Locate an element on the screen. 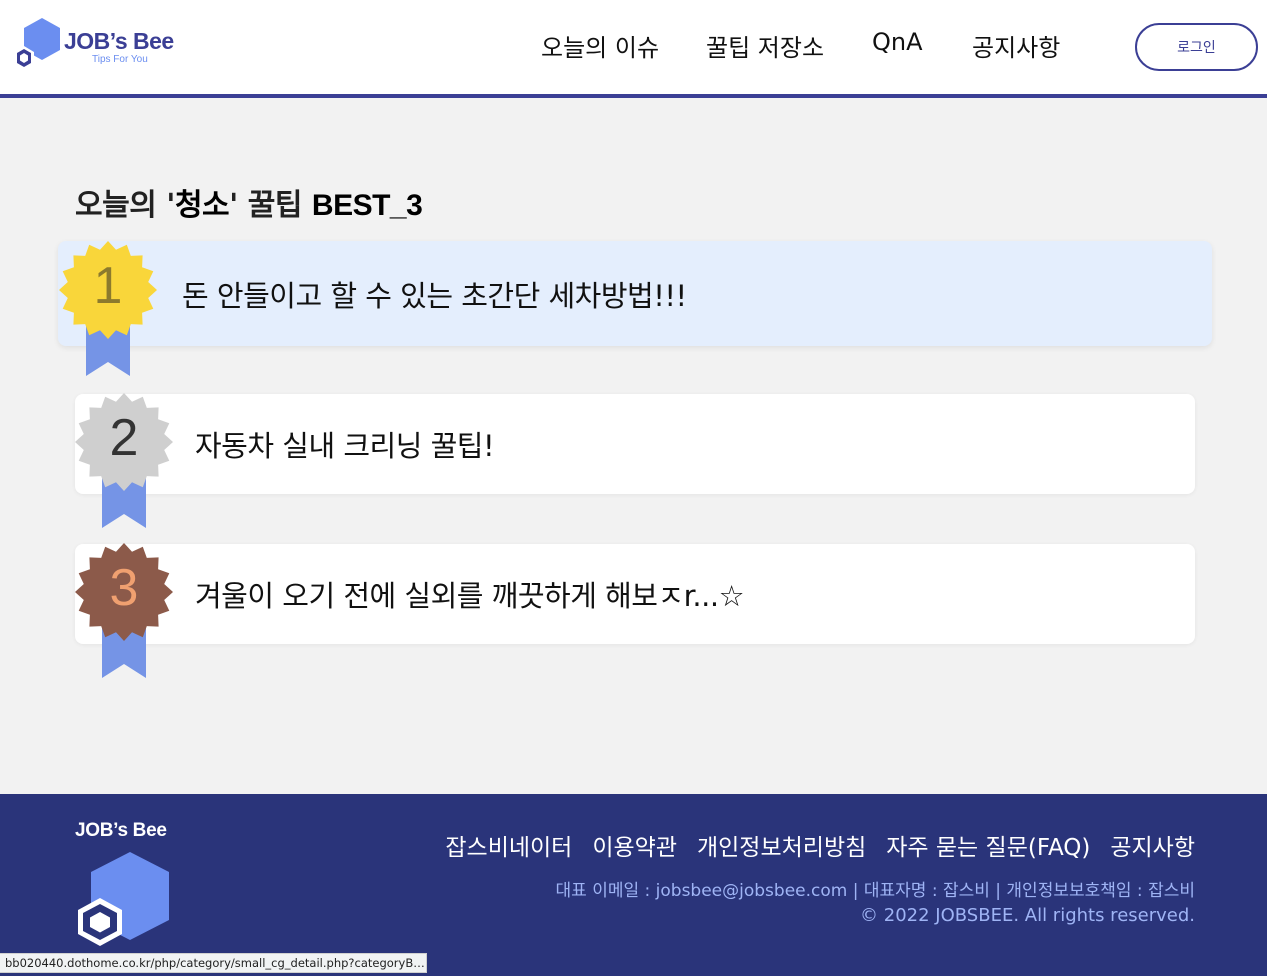 The height and width of the screenshot is (976, 1267). login-button: 로그인 is located at coordinates (1196, 47).